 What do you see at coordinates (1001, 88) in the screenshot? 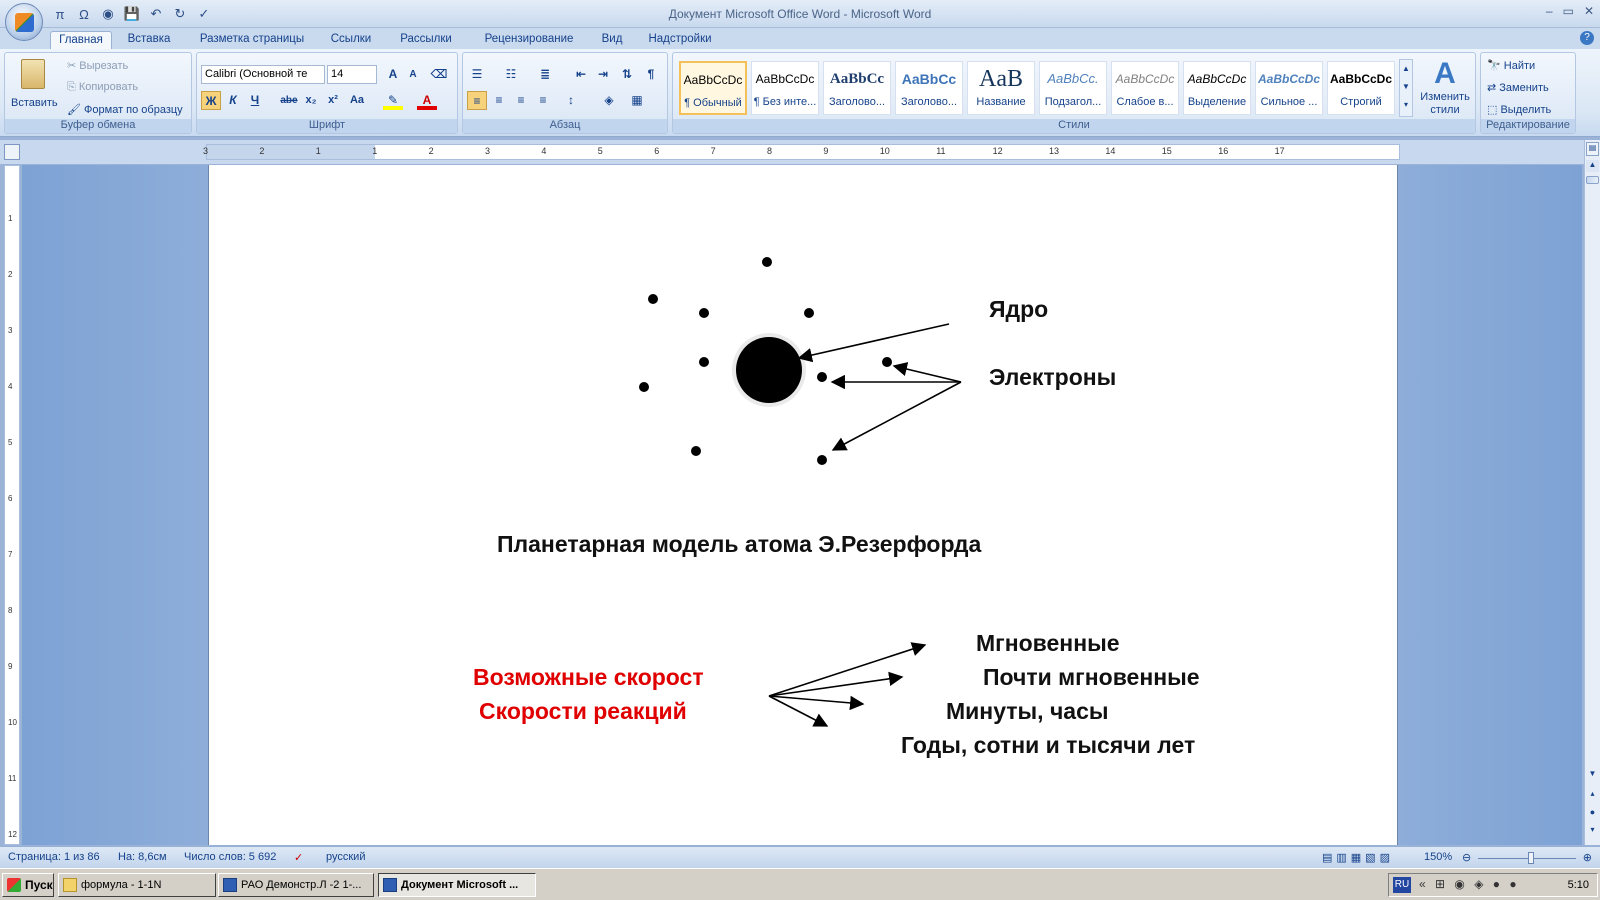
I see `style-title: AaB Название` at bounding box center [1001, 88].